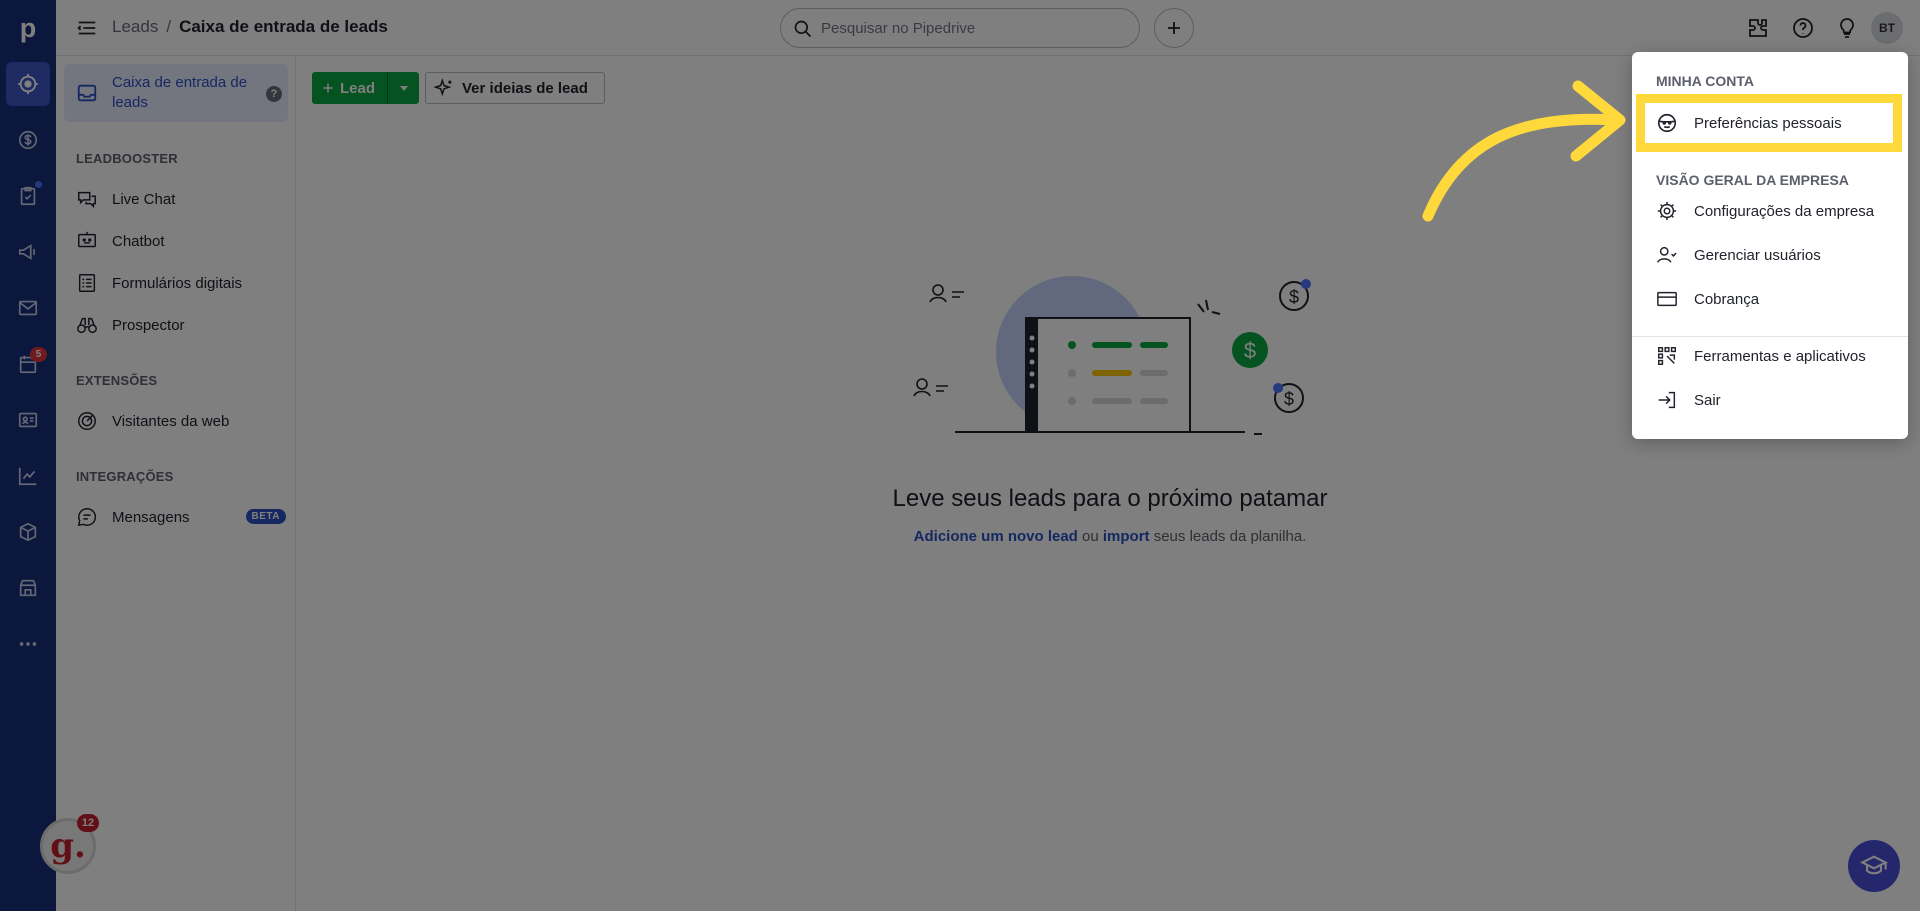 Image resolution: width=1920 pixels, height=911 pixels. What do you see at coordinates (1524, 151) in the screenshot?
I see `pointer-arrow-icon` at bounding box center [1524, 151].